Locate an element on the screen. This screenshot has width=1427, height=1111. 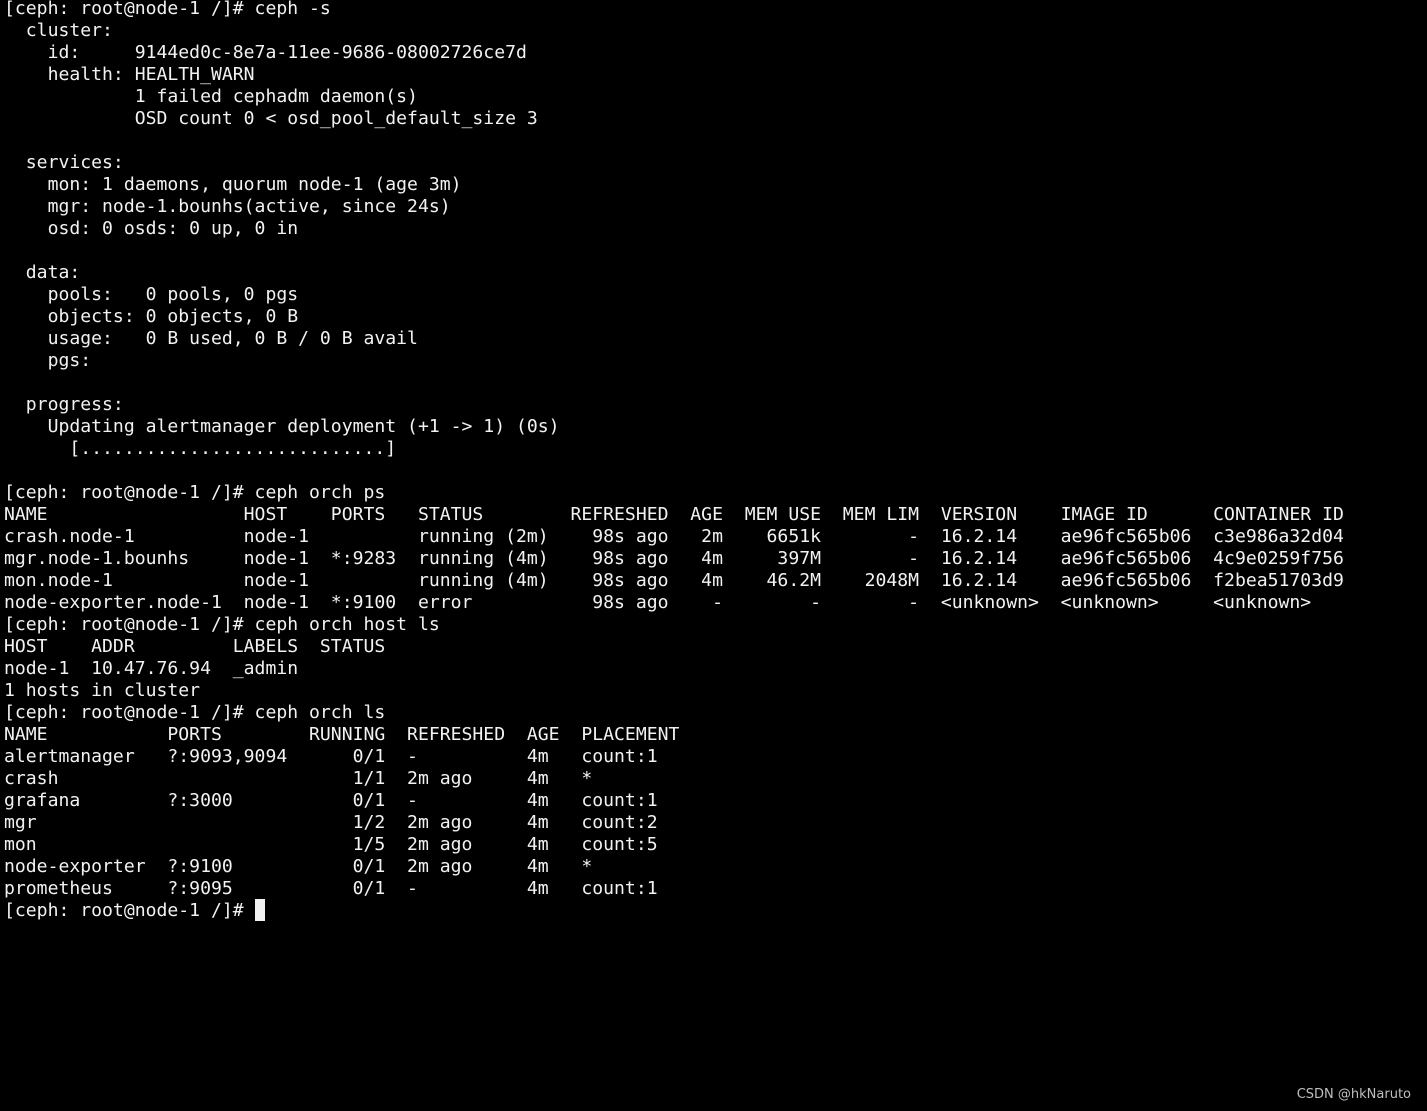
shell-prompt: [ceph: root@node-1 /]# is located at coordinates (129, 910).